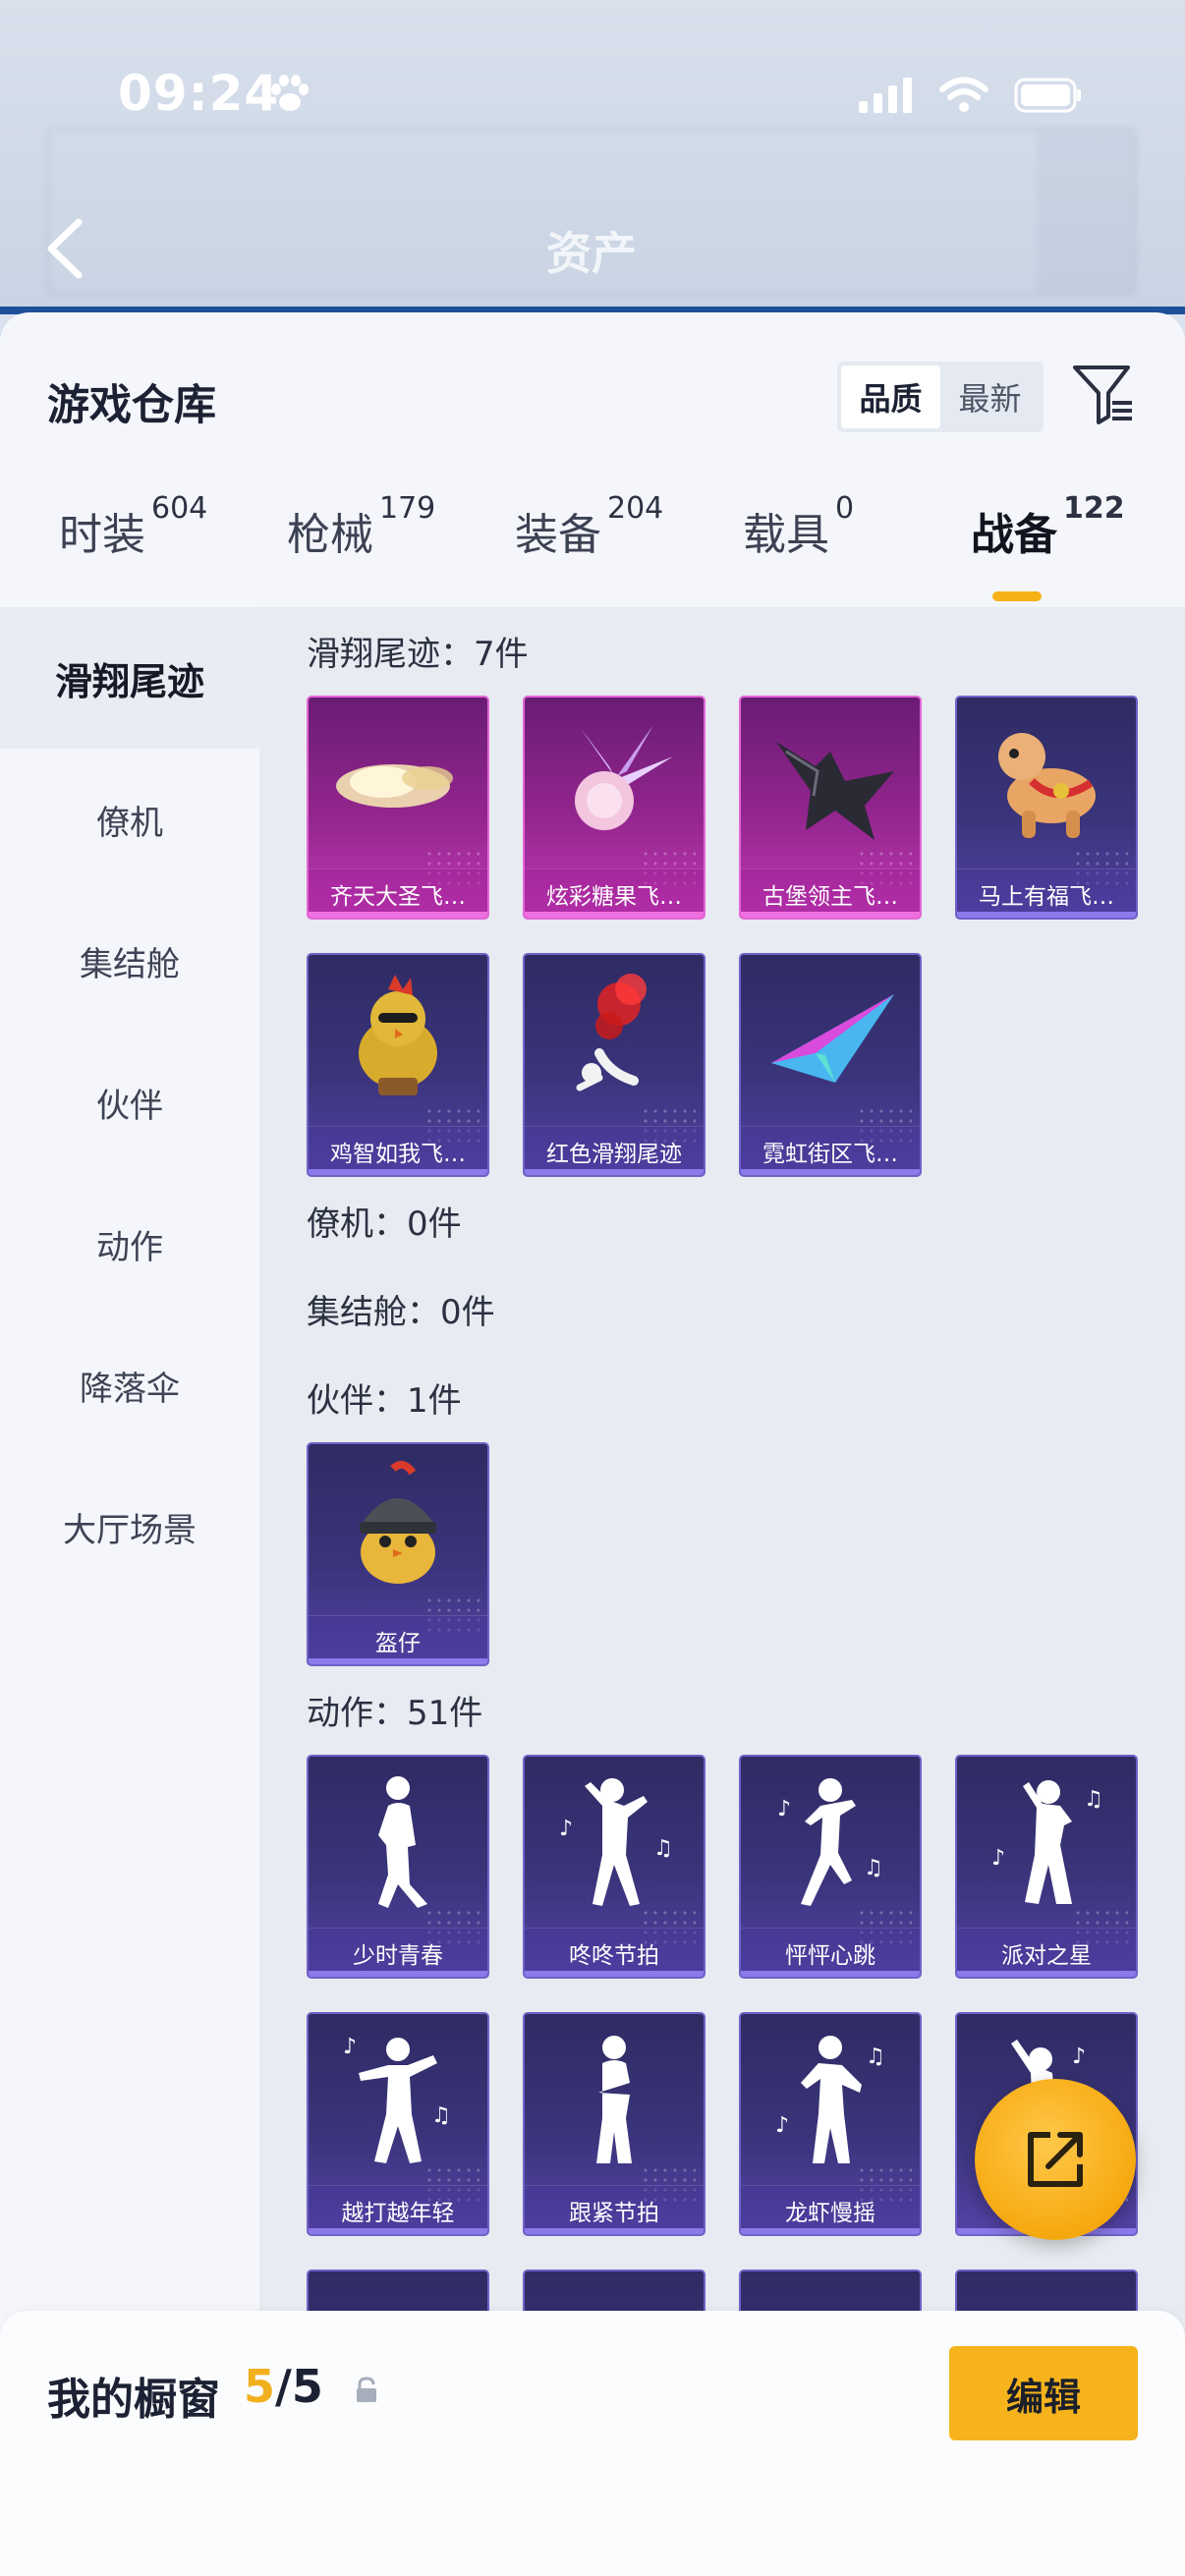 The image size is (1185, 2576). What do you see at coordinates (614, 2209) in the screenshot?
I see `item-name: 跟紧节拍` at bounding box center [614, 2209].